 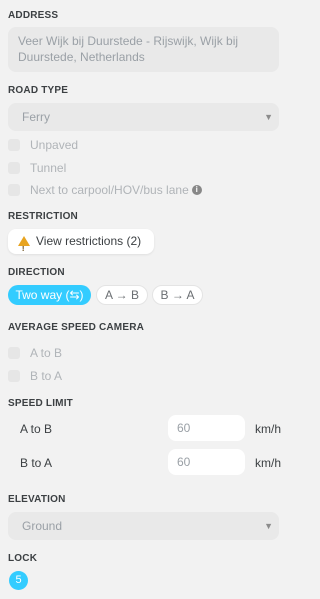 What do you see at coordinates (36, 463) in the screenshot?
I see `speed-limit-b-to-a-label: B to A` at bounding box center [36, 463].